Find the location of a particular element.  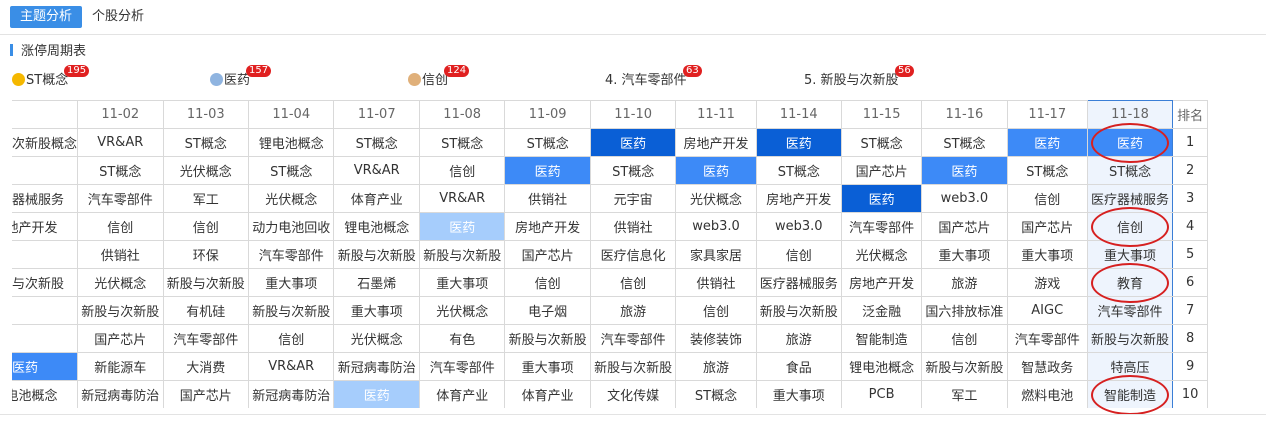

theme-cell: 医疗信息化 is located at coordinates (633, 254).